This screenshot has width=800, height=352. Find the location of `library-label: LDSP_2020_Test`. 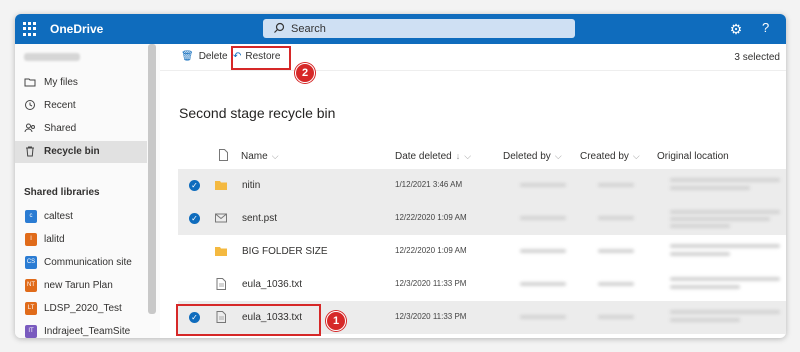

library-label: LDSP_2020_Test is located at coordinates (83, 308).